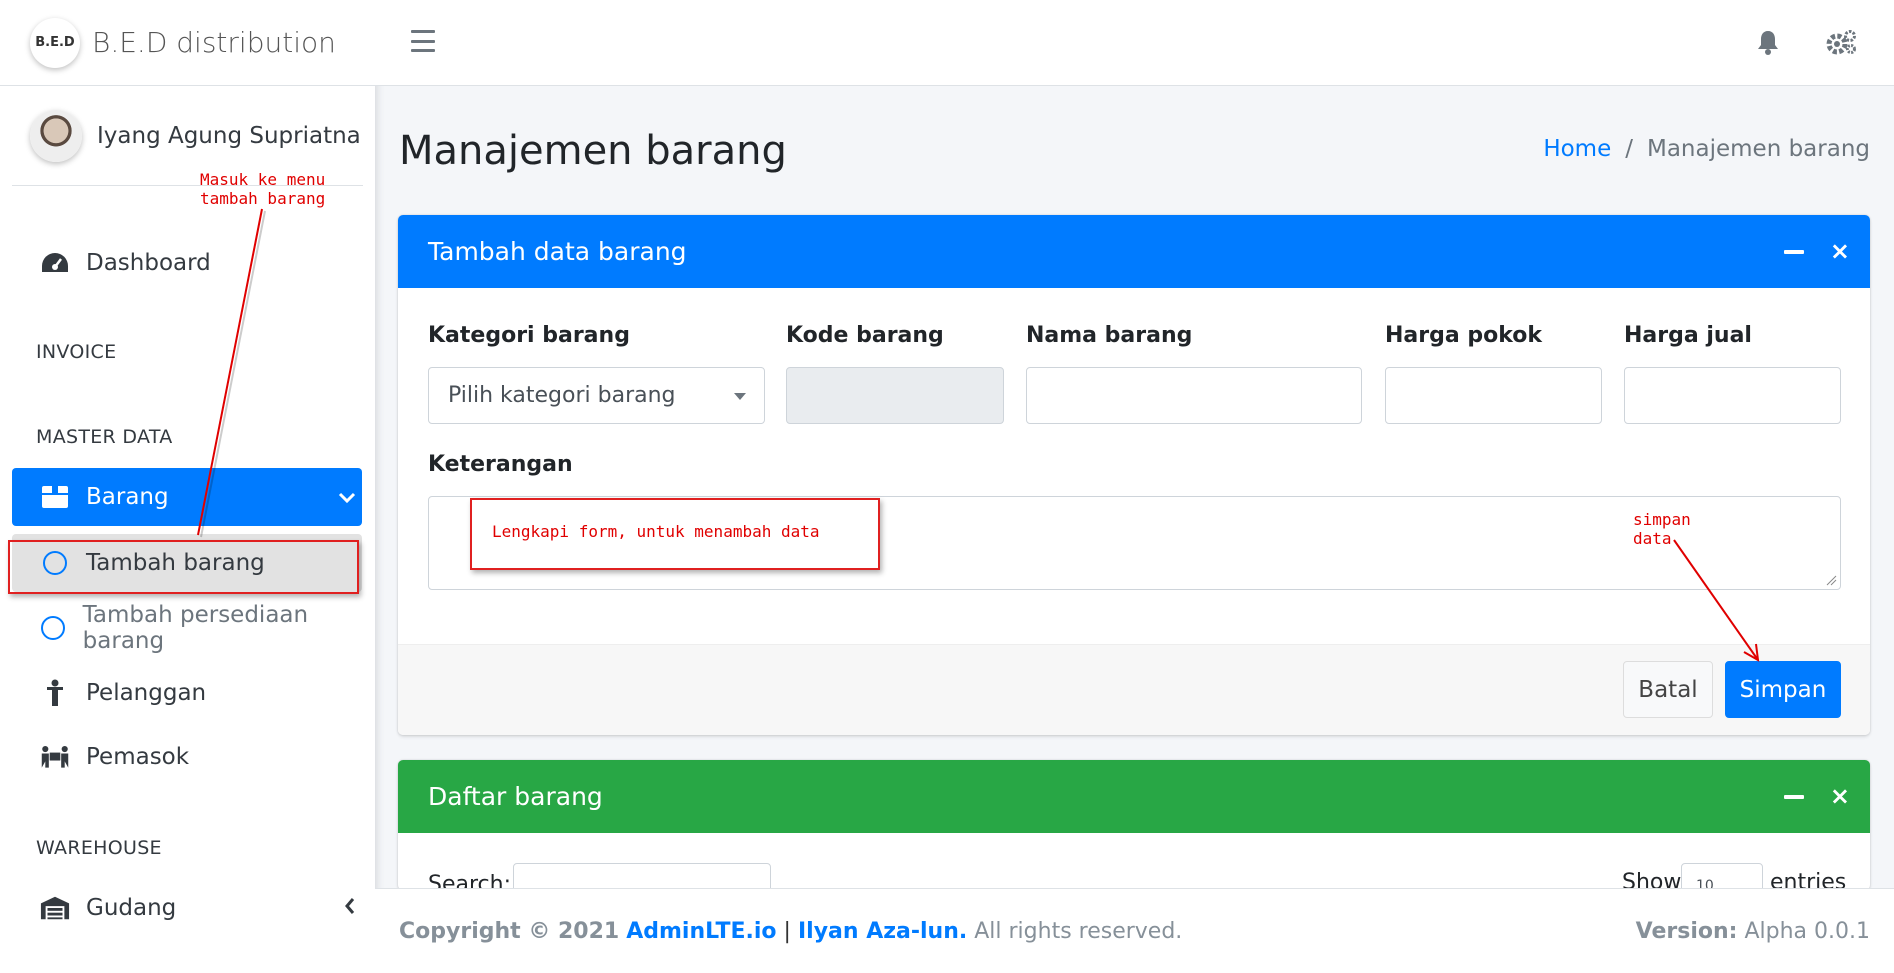 The width and height of the screenshot is (1894, 973). What do you see at coordinates (895, 395) in the screenshot?
I see `kode-input` at bounding box center [895, 395].